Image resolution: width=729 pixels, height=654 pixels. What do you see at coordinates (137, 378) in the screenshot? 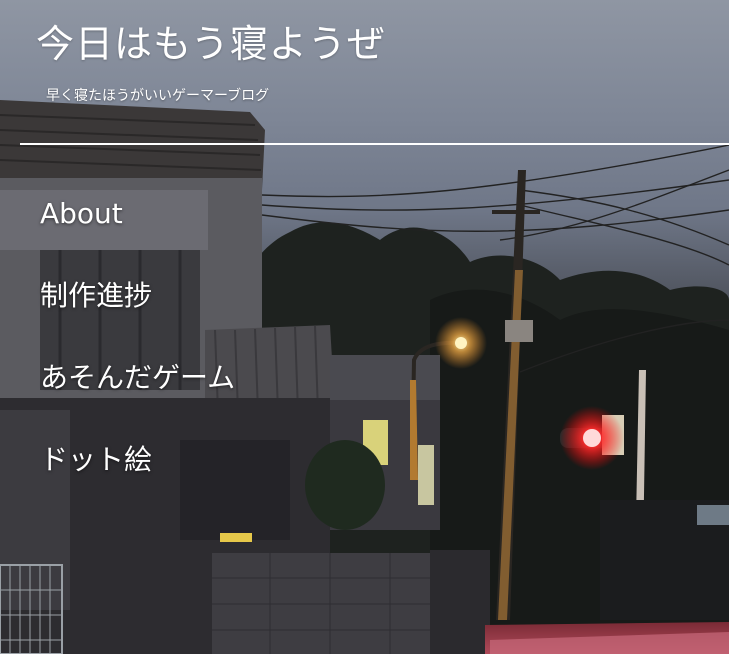
I see `nav-link-played-games: あそんだゲーム` at bounding box center [137, 378].